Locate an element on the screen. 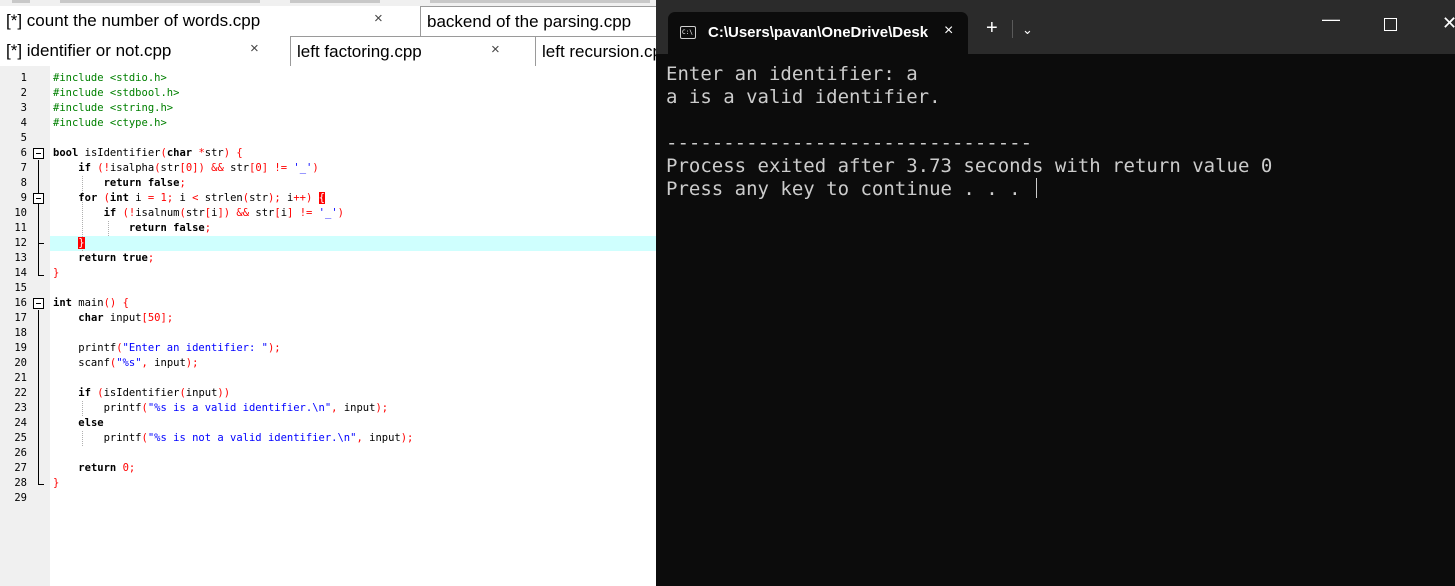 The width and height of the screenshot is (1455, 586). terminal-tab: C:\ C:\Users\pavan\OneDrive\Desktop × is located at coordinates (818, 33).